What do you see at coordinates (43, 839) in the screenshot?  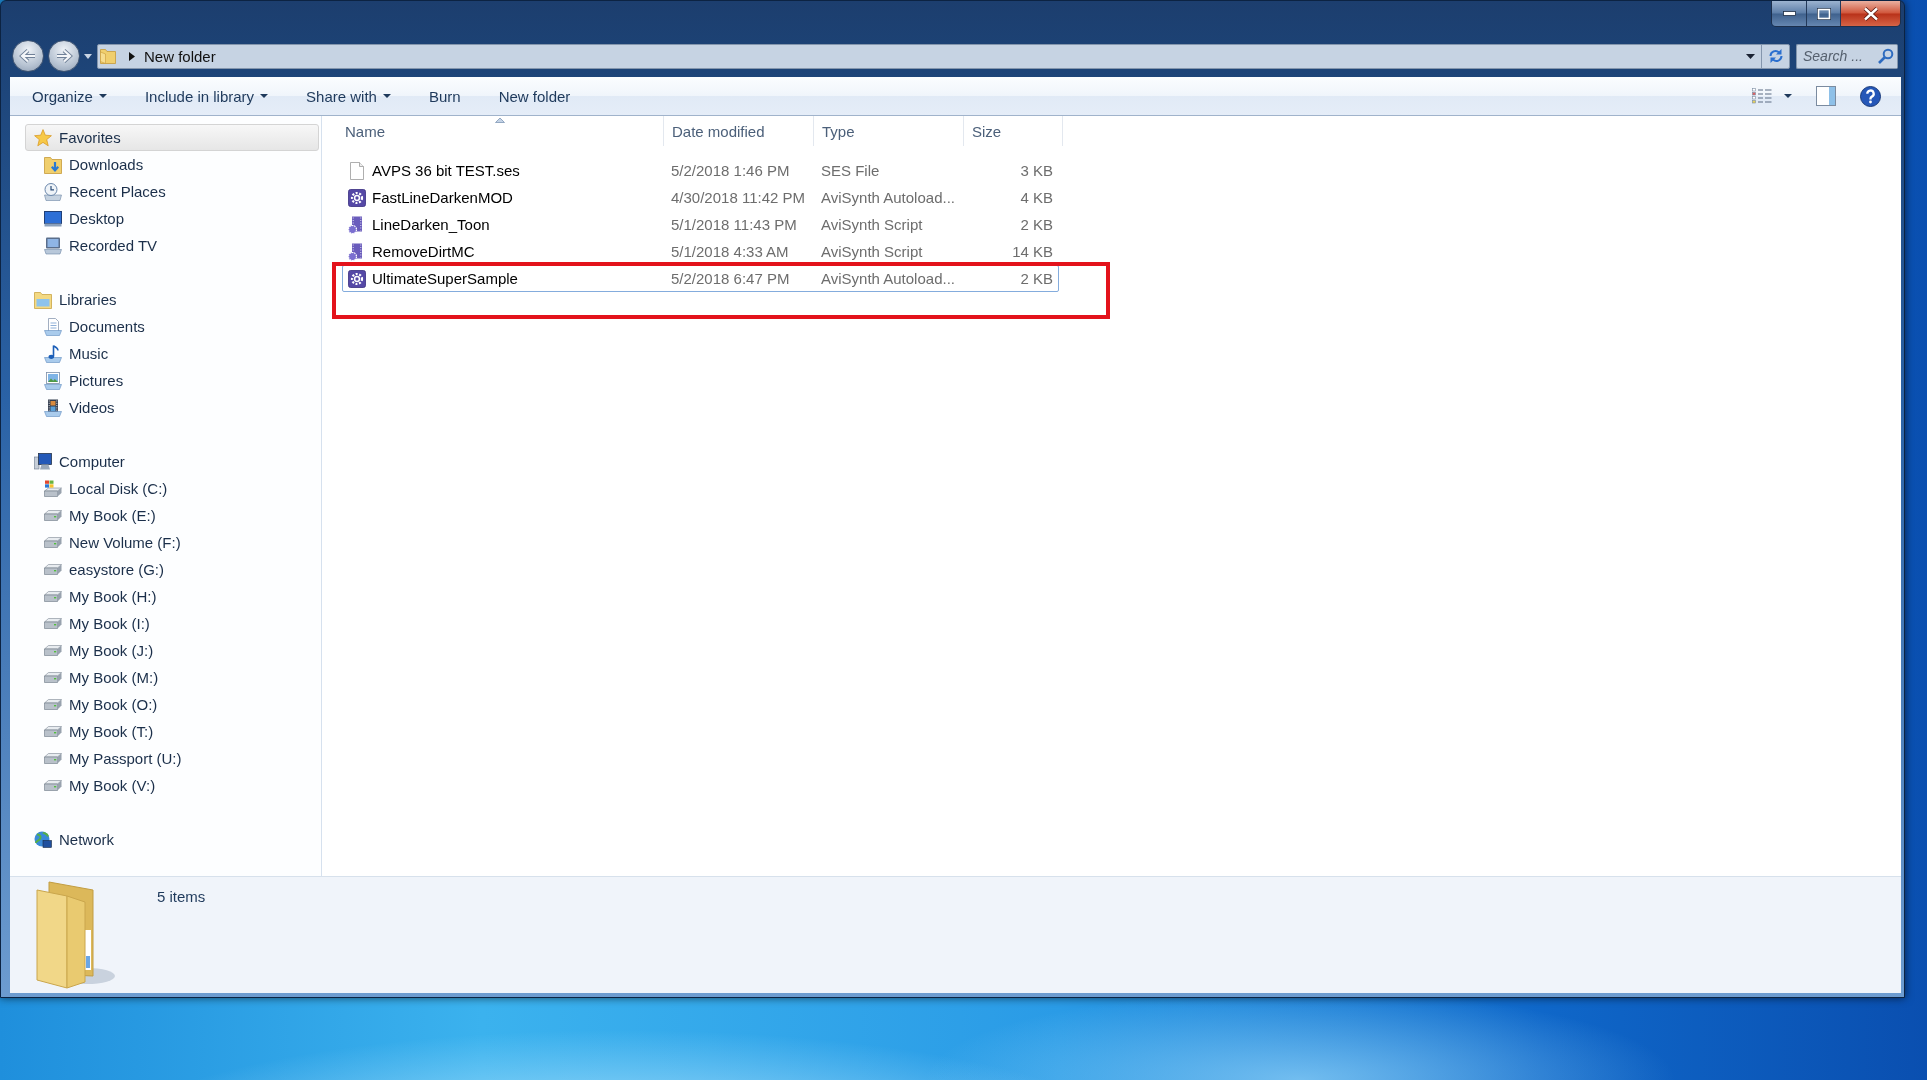 I see `globe-monitor-icon` at bounding box center [43, 839].